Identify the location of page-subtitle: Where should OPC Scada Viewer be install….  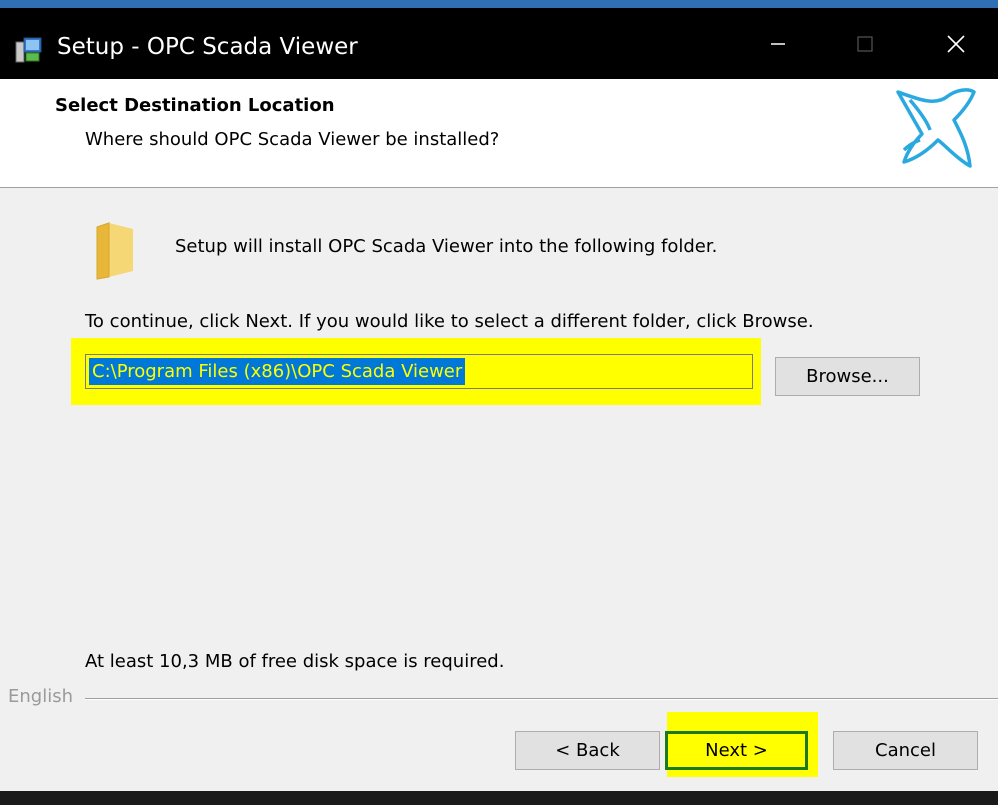
(292, 139).